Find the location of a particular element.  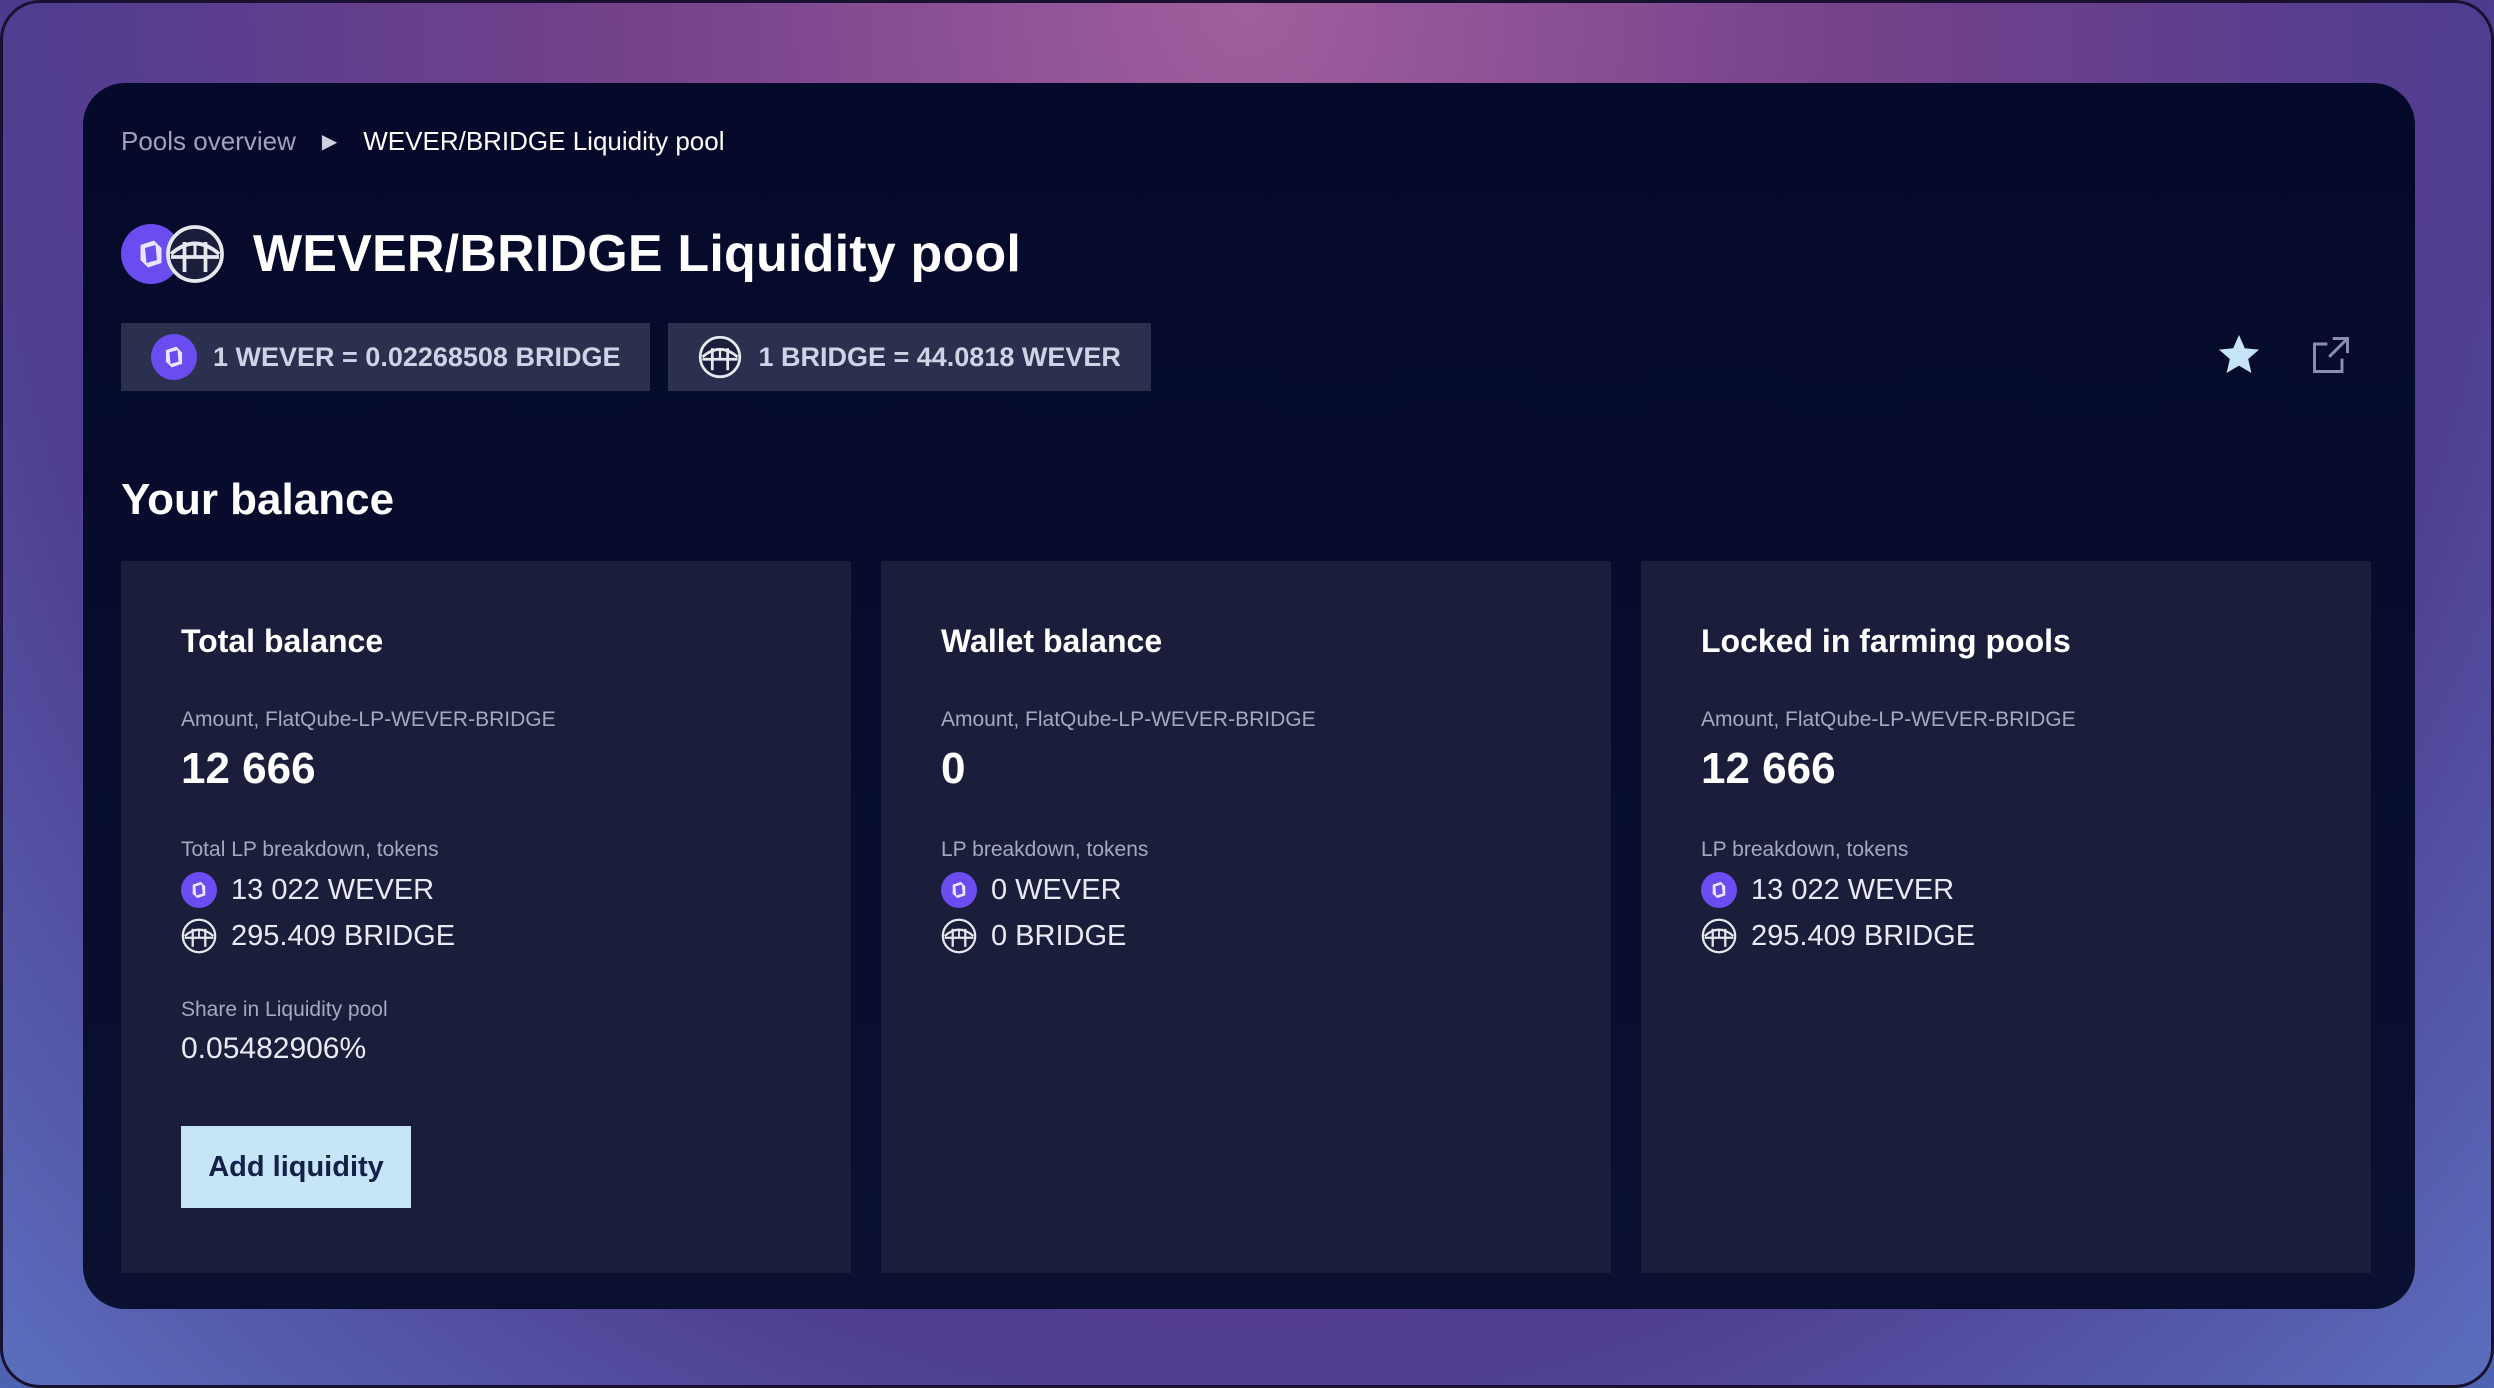

rate-text: 1 BRIDGE = 44.0818 WEVER is located at coordinates (939, 356).